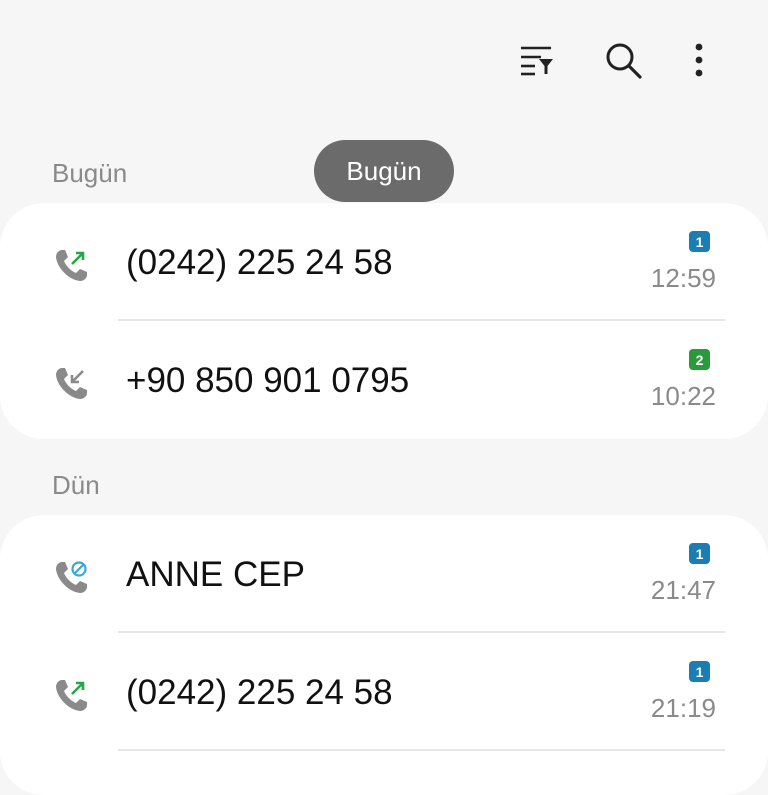 This screenshot has height=795, width=768. What do you see at coordinates (384, 574) in the screenshot?
I see `call-log-row: ANNE CEP 1 21:47` at bounding box center [384, 574].